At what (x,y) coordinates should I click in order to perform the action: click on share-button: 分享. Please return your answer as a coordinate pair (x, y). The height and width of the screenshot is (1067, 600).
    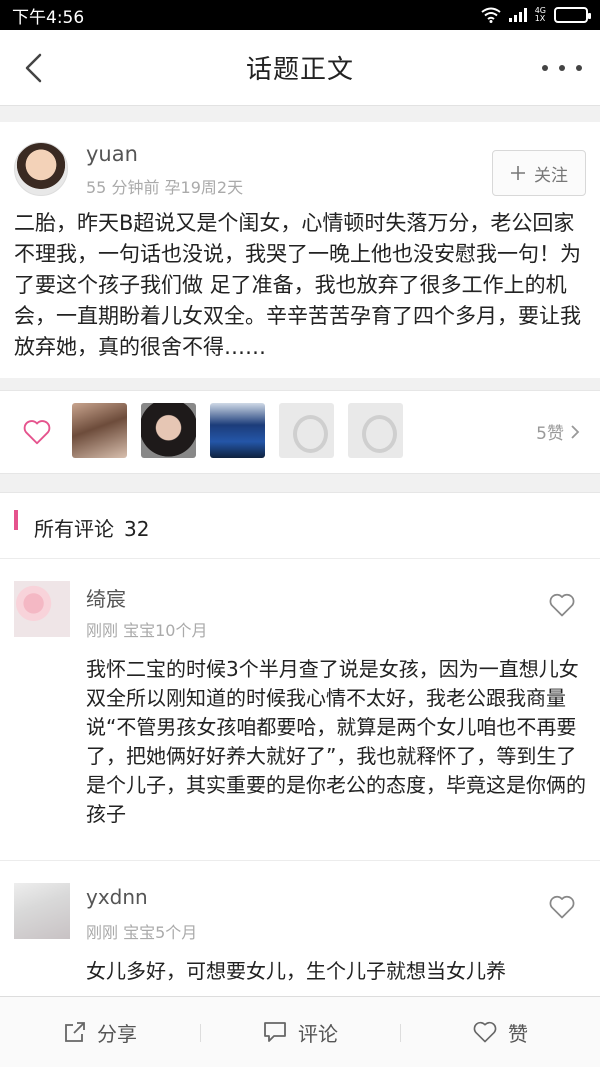
    Looking at the image, I should click on (100, 1032).